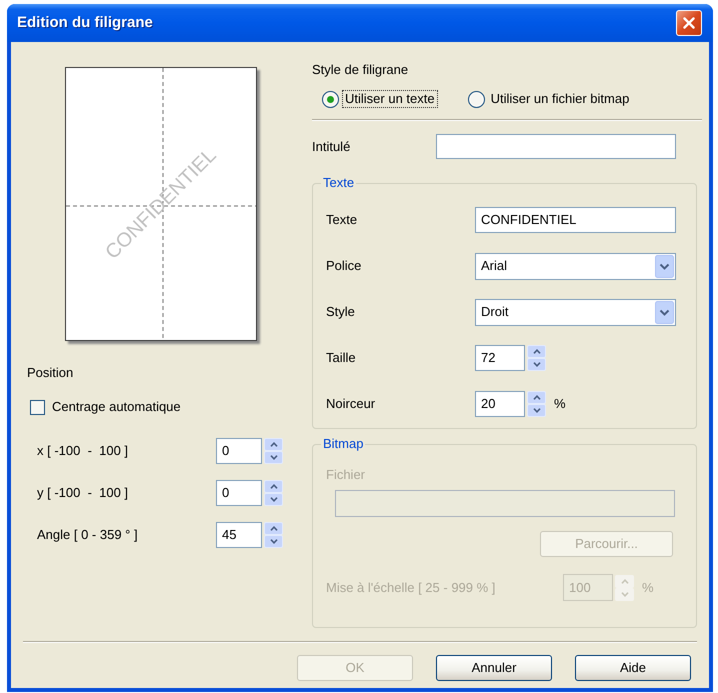  What do you see at coordinates (494, 668) in the screenshot?
I see `dialog-button: Annuler` at bounding box center [494, 668].